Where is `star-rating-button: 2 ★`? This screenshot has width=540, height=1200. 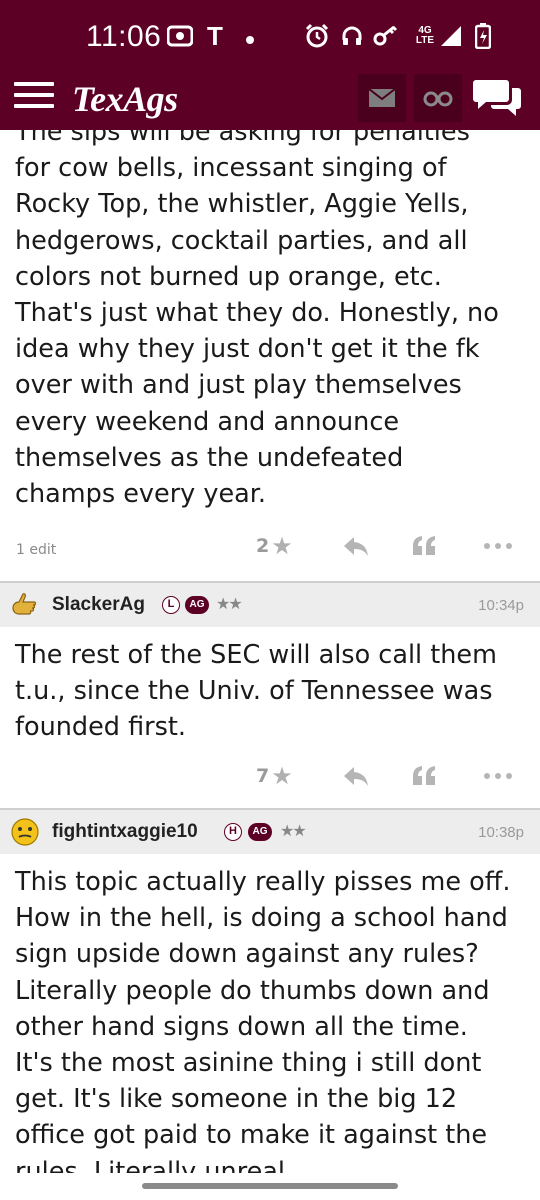 star-rating-button: 2 ★ is located at coordinates (274, 546).